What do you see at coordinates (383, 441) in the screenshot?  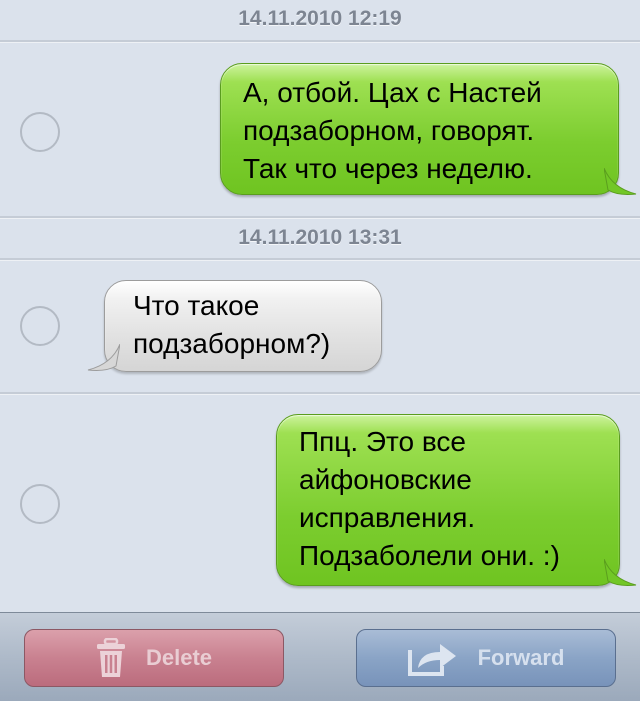 I see `message-text-line: Ппц. Это все` at bounding box center [383, 441].